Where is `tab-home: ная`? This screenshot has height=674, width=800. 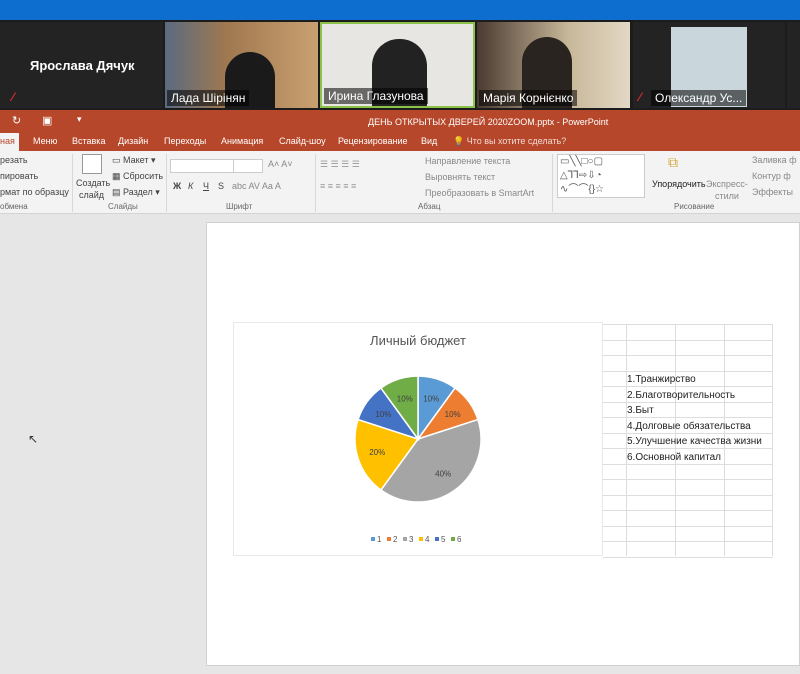 tab-home: ная is located at coordinates (9, 142).